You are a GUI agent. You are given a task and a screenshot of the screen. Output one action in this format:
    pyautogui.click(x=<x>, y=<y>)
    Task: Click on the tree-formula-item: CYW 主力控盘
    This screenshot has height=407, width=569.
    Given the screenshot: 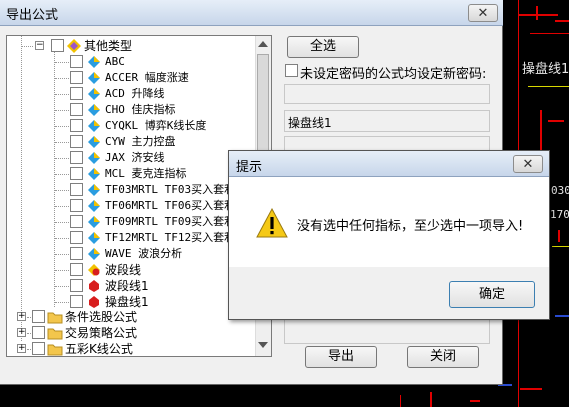 What is the action you would take?
    pyautogui.click(x=132, y=142)
    